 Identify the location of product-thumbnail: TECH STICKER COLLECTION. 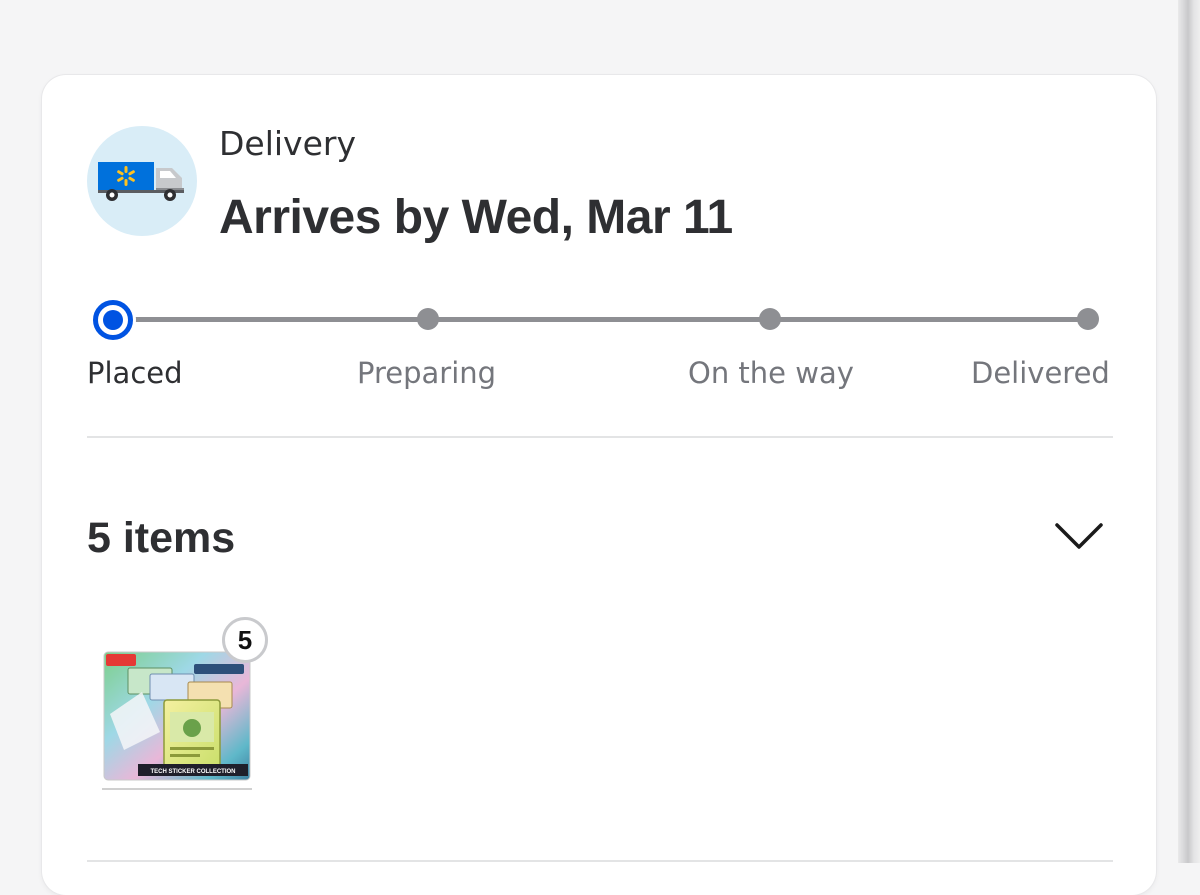
(178, 719).